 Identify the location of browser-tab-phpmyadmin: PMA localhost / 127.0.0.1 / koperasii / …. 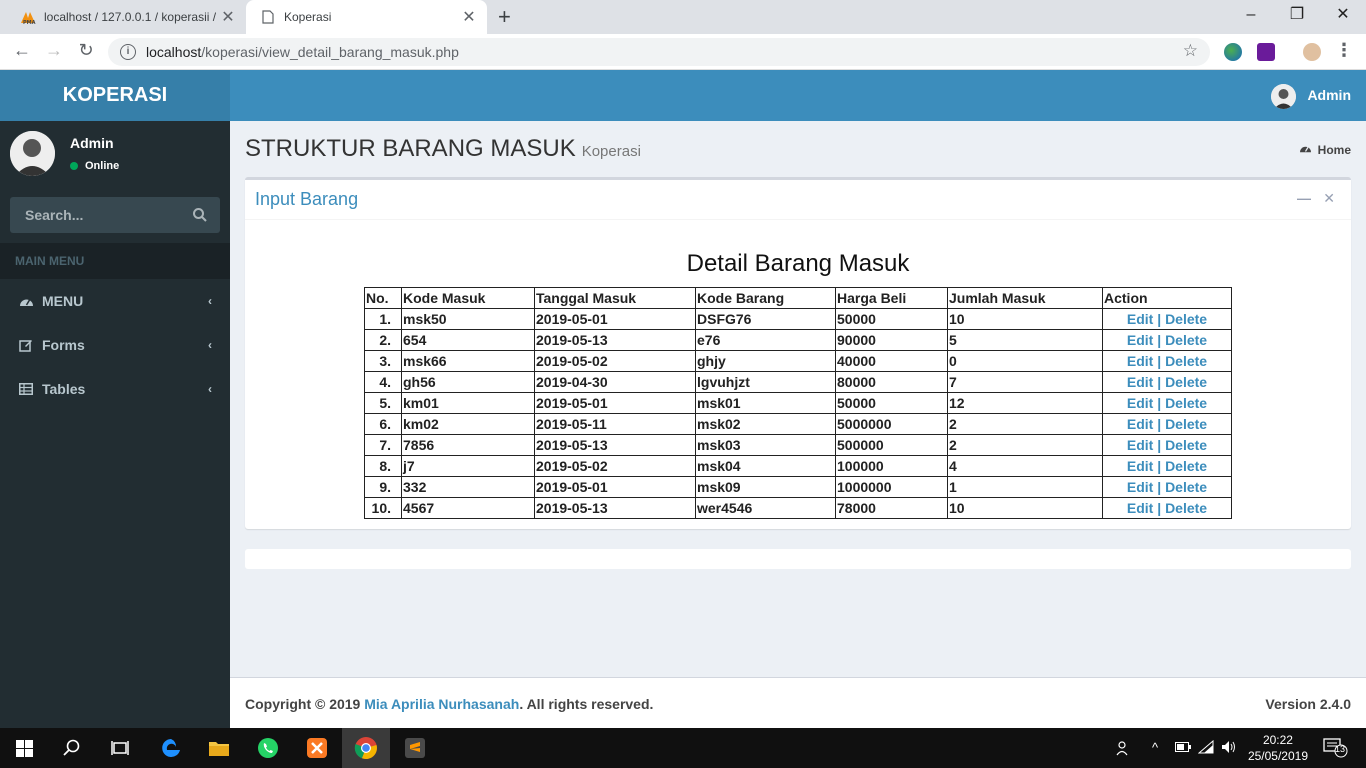
(127, 17).